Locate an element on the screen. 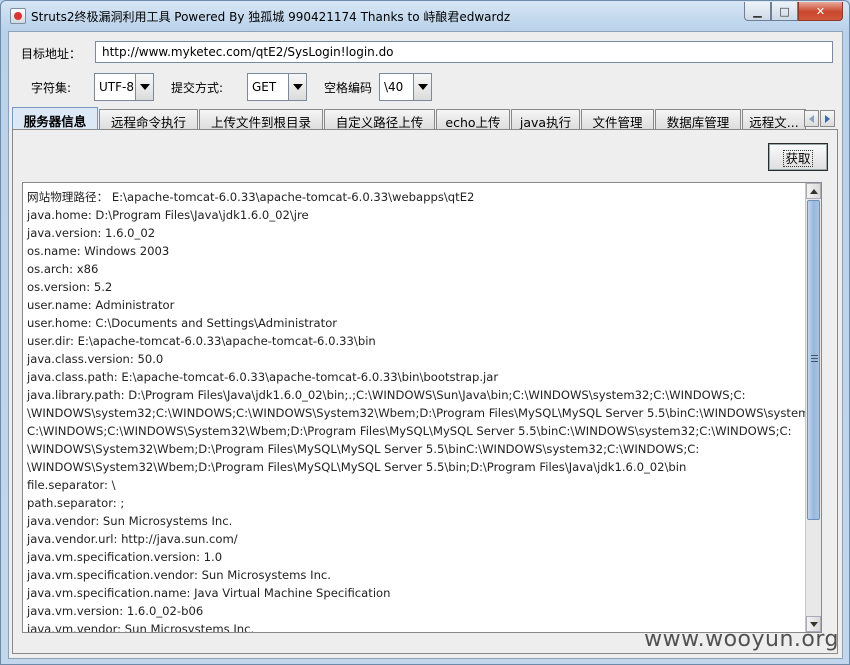  tab-remote-command: 远程命令执行 is located at coordinates (148, 119).